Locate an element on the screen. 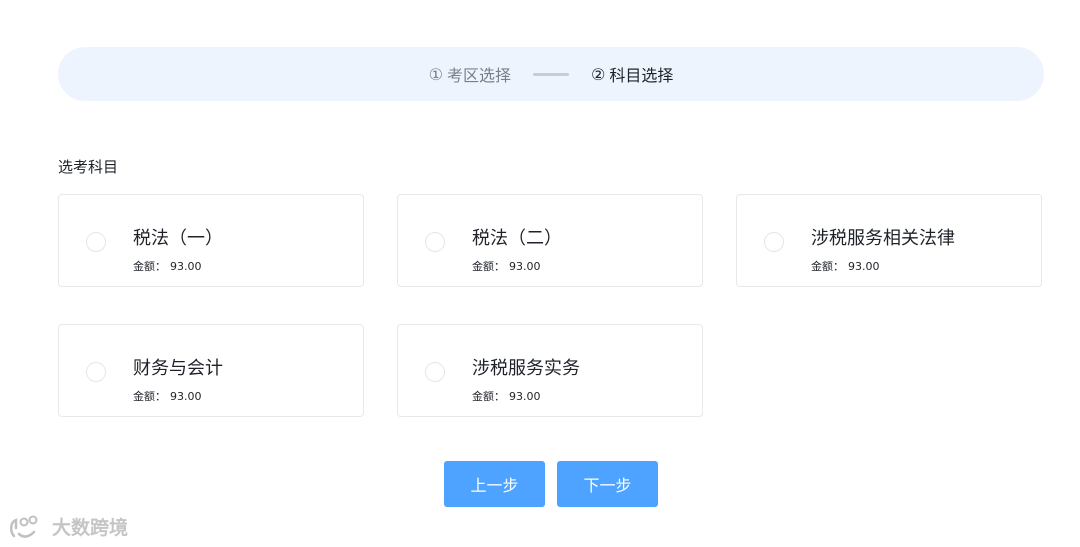 The height and width of the screenshot is (547, 1080). step-number-2: ② is located at coordinates (598, 74).